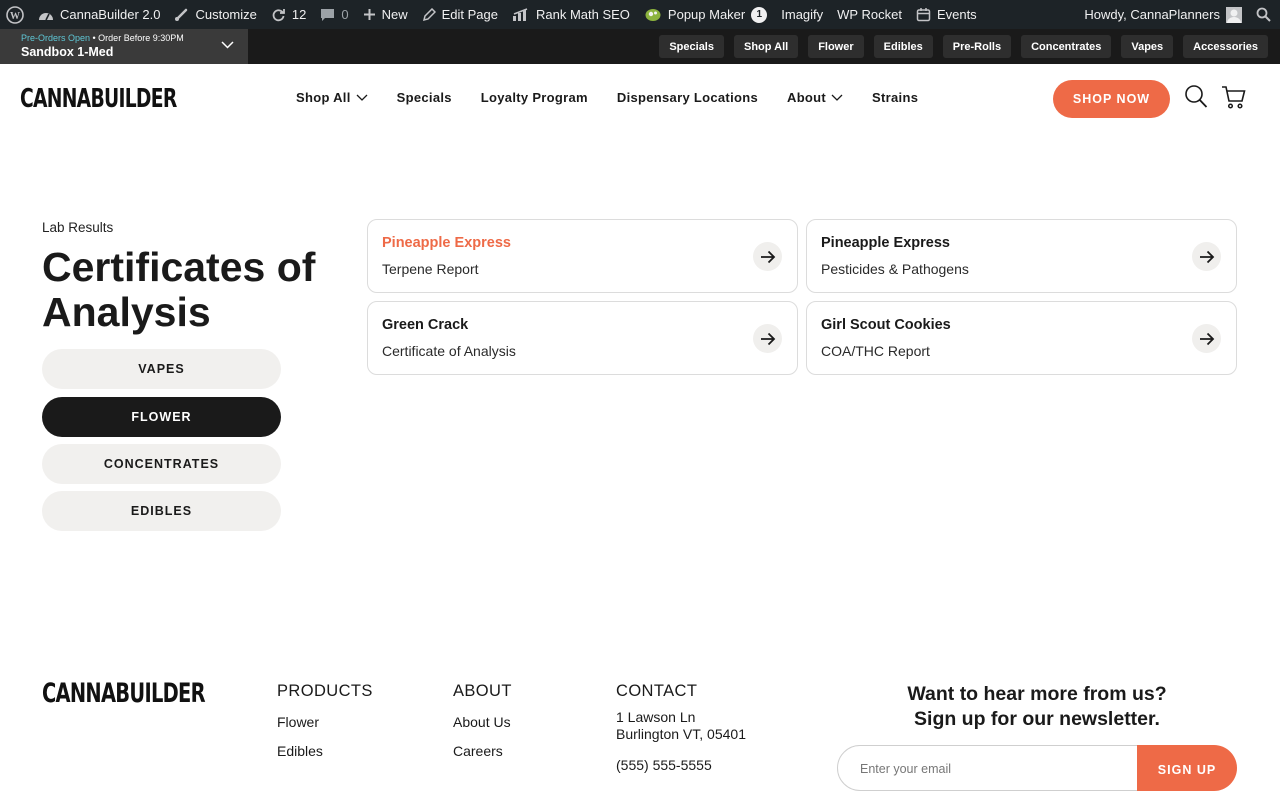 The image size is (1280, 791). I want to click on nav-dispensary-locations: Dispensary Locations, so click(687, 97).